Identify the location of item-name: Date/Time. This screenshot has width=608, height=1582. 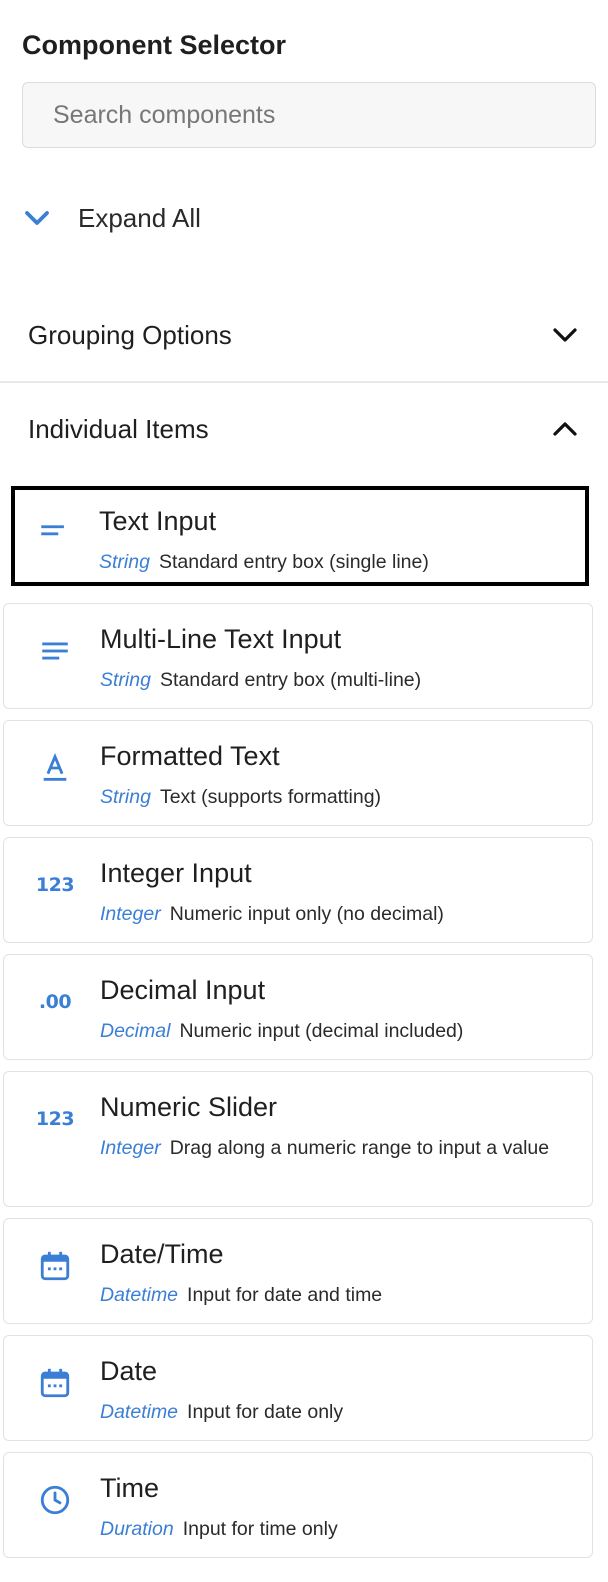
(162, 1254).